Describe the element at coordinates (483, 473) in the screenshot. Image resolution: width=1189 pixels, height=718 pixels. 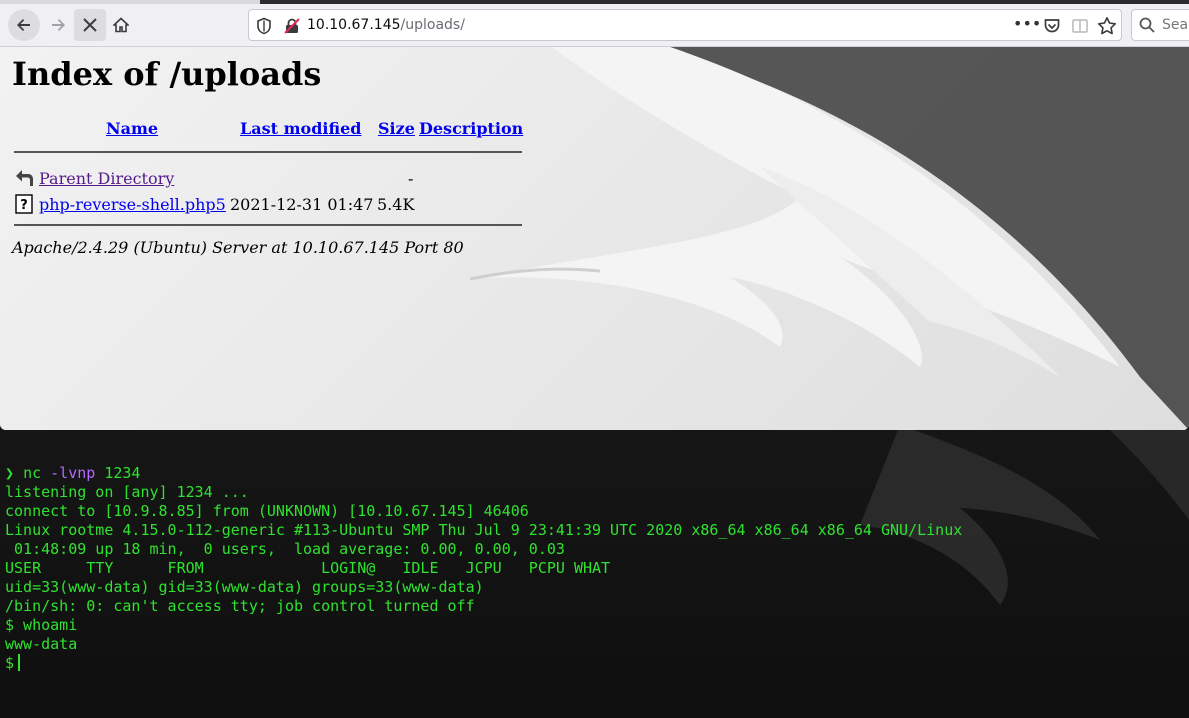
I see `terminal-command-line: ❯ nc -lvnp 1234` at that location.